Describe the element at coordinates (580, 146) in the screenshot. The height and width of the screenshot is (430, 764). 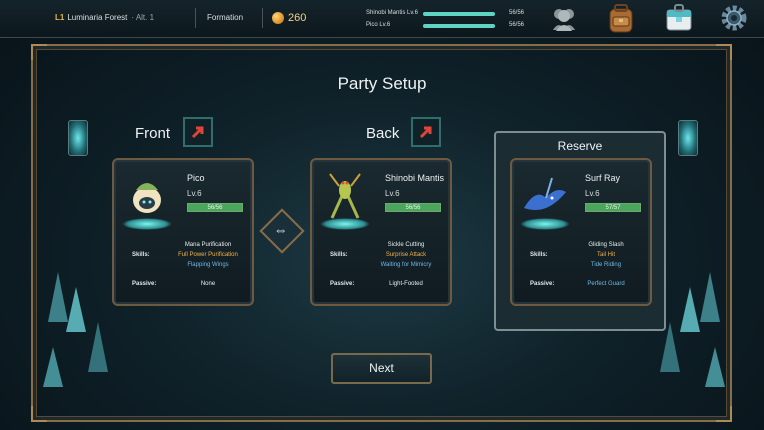
I see `reserve-label: Reserve` at that location.